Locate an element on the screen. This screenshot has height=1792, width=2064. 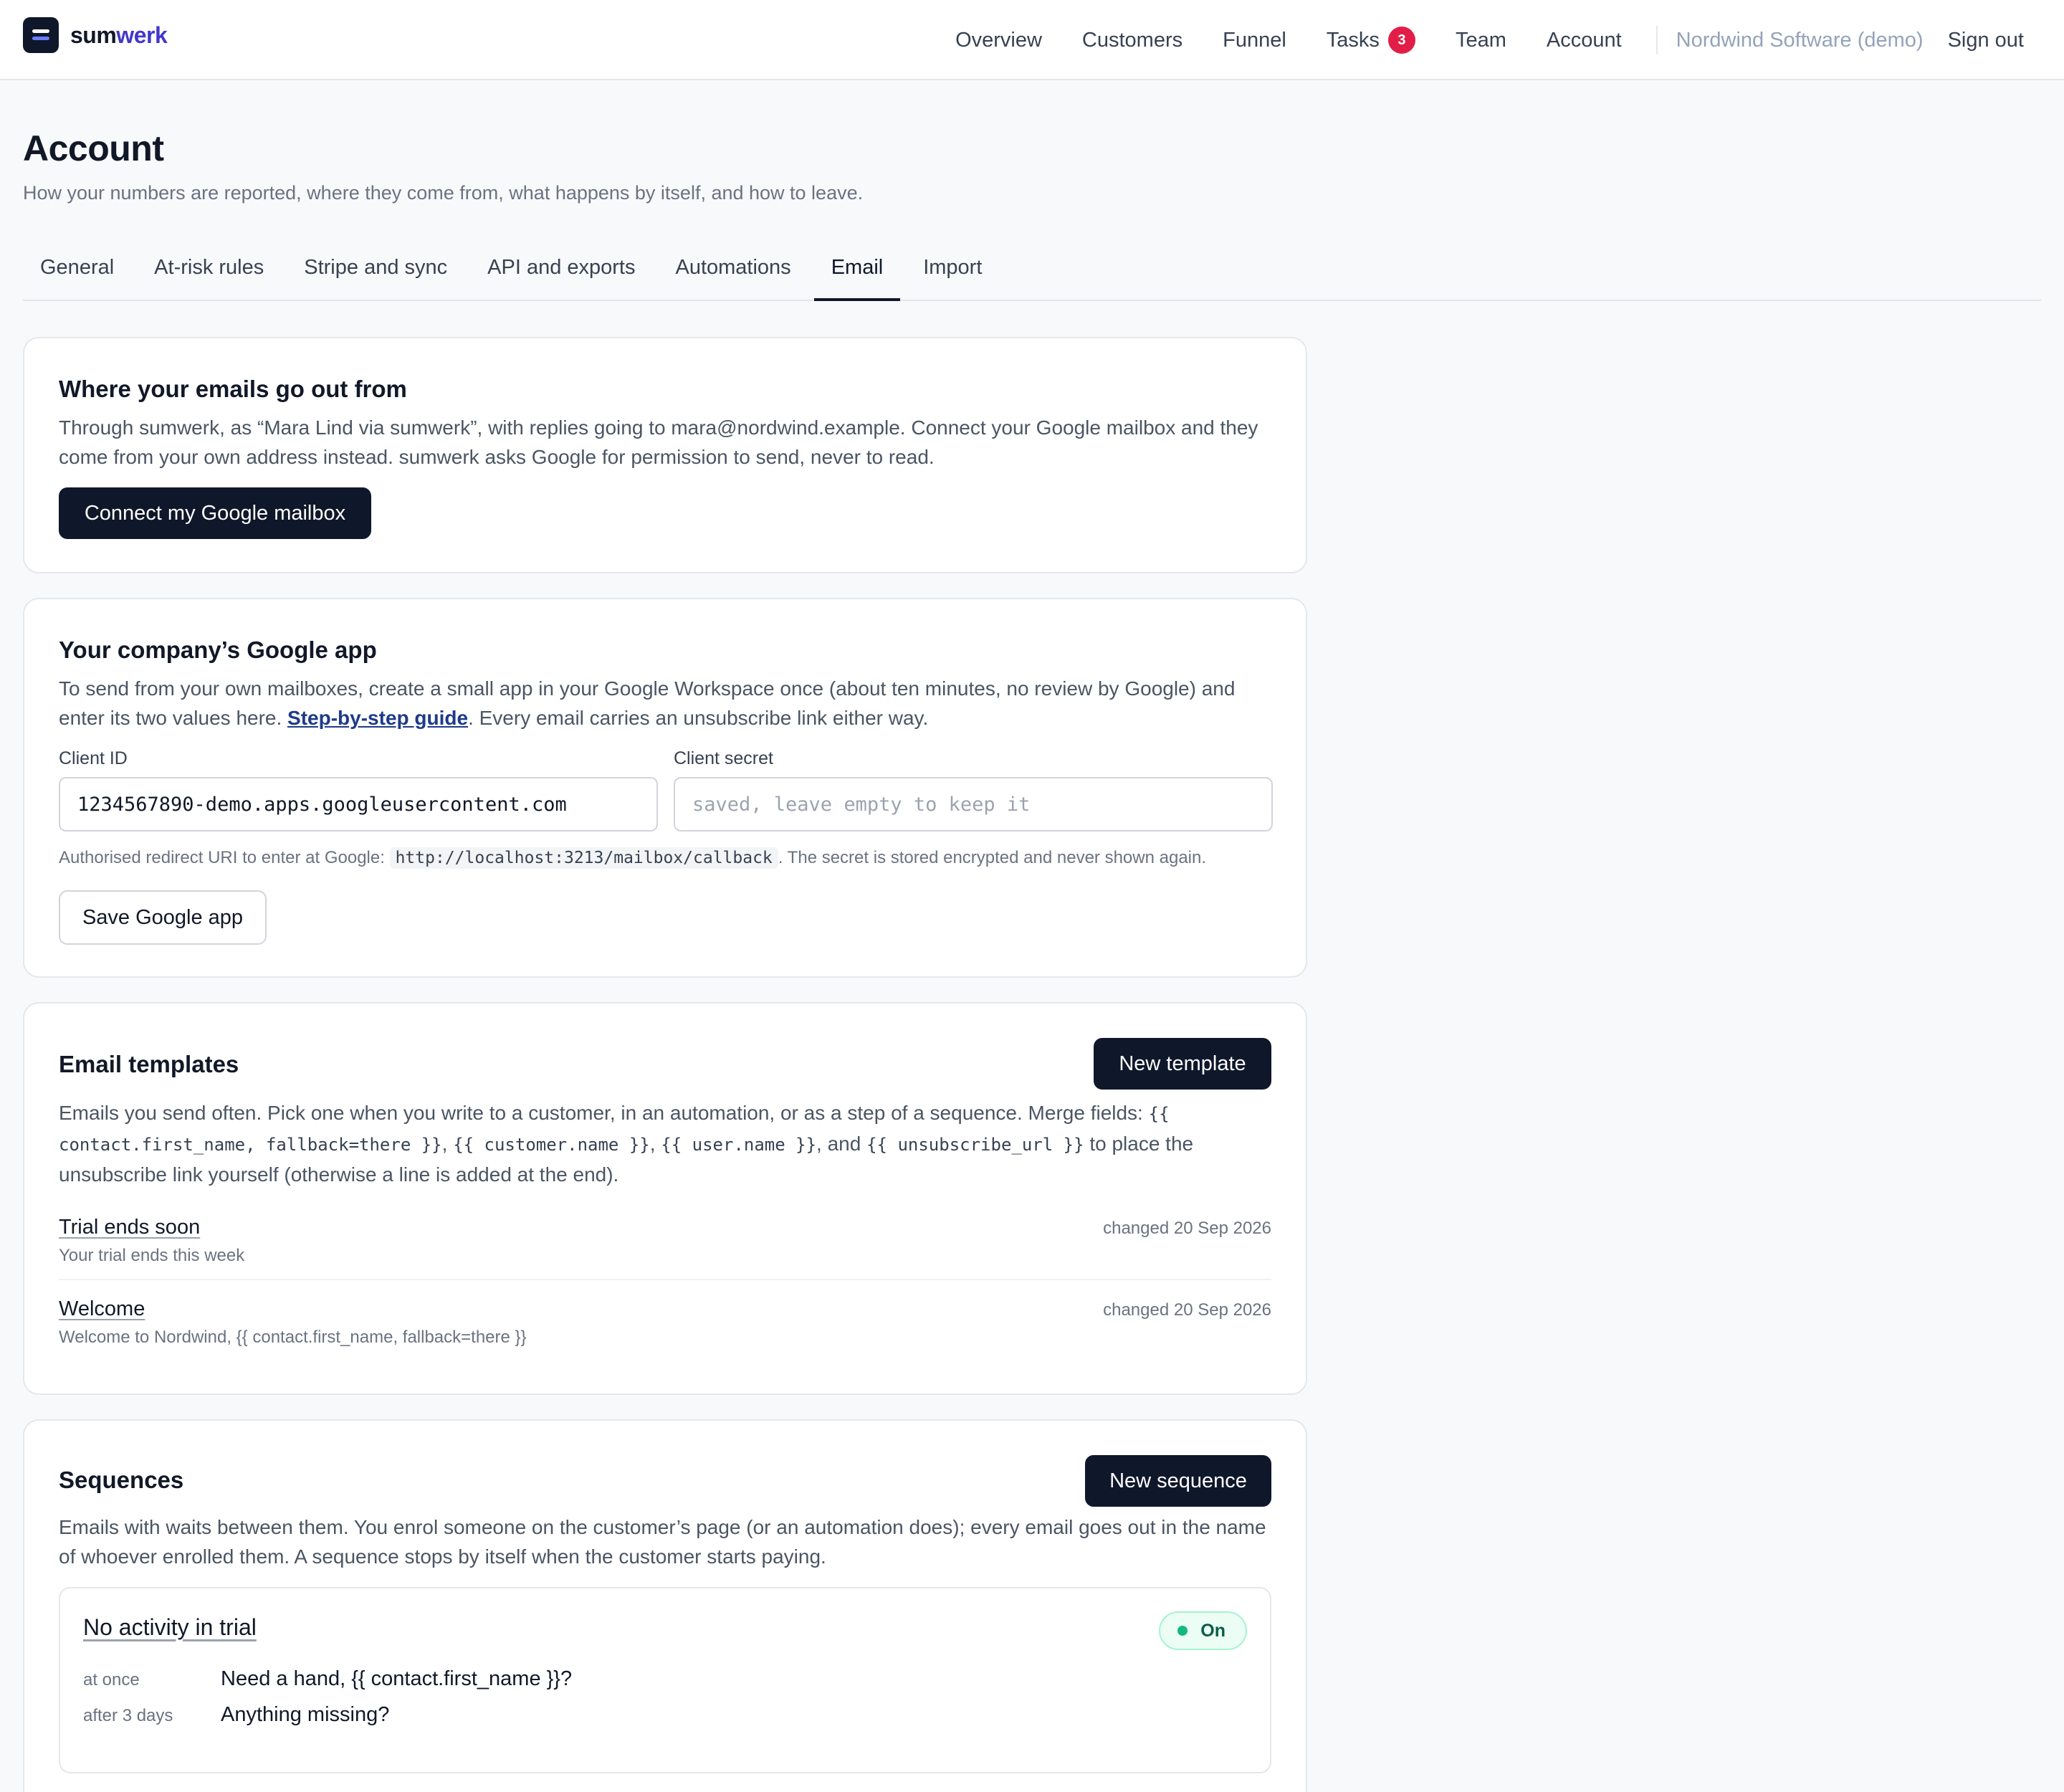
new-template-button: New template is located at coordinates (1182, 1064).